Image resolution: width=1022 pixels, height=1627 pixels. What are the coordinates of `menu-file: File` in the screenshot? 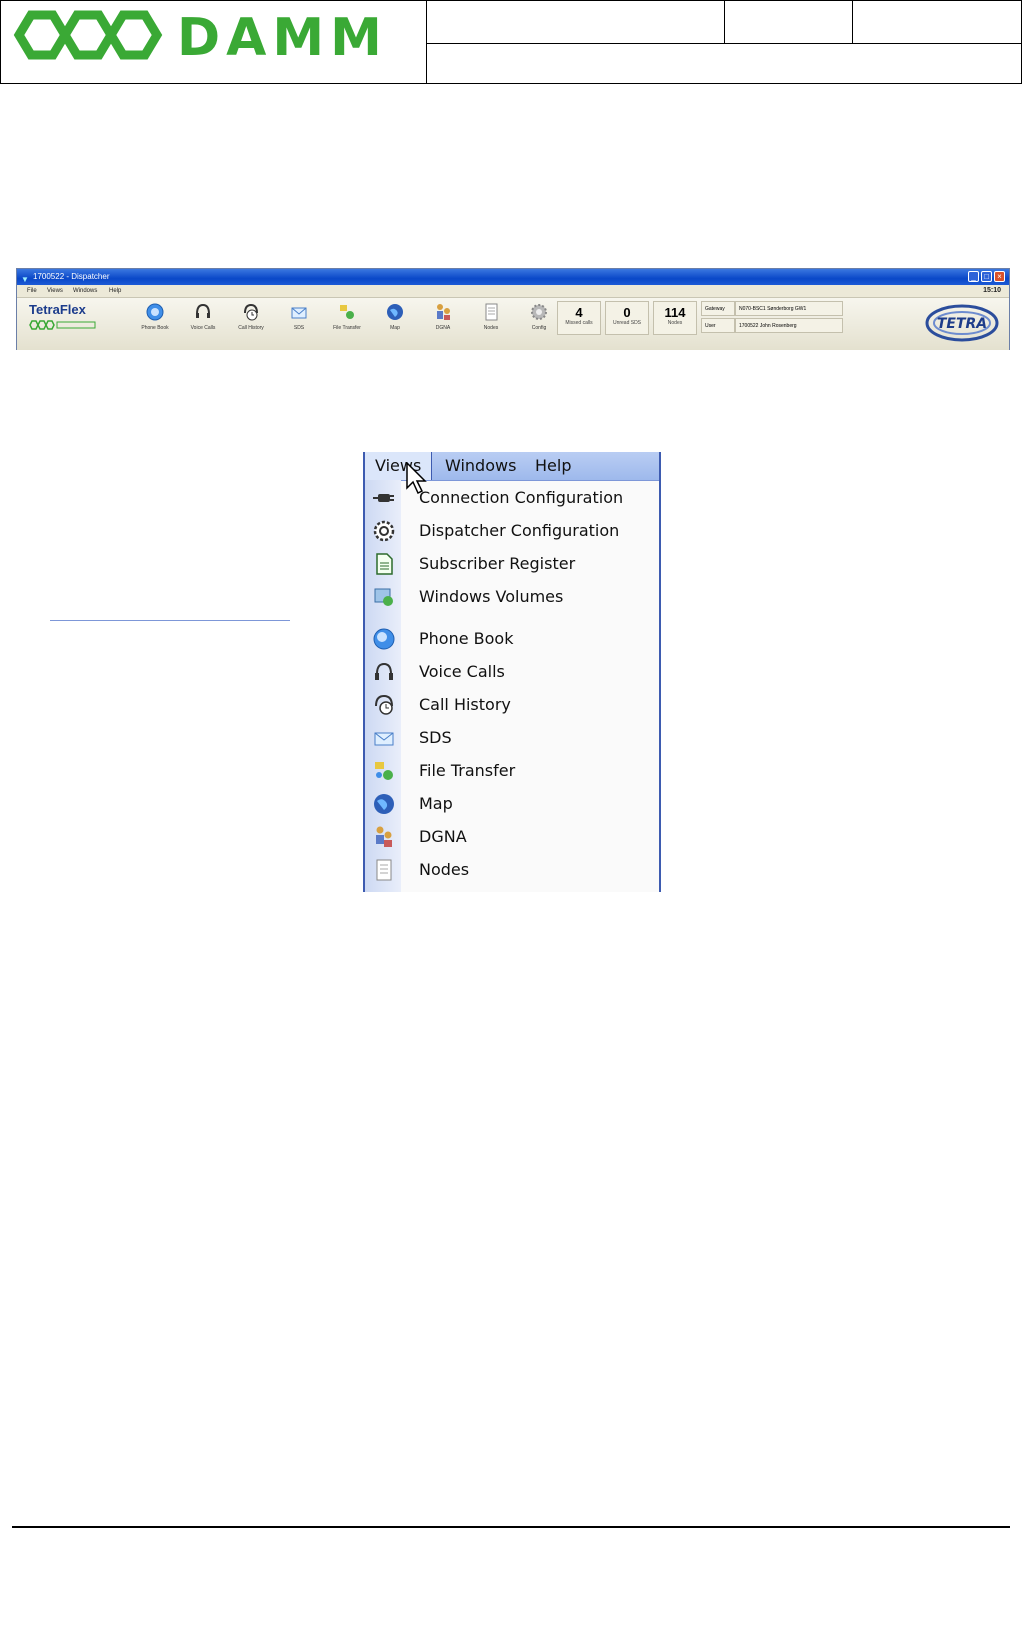 It's located at (32, 291).